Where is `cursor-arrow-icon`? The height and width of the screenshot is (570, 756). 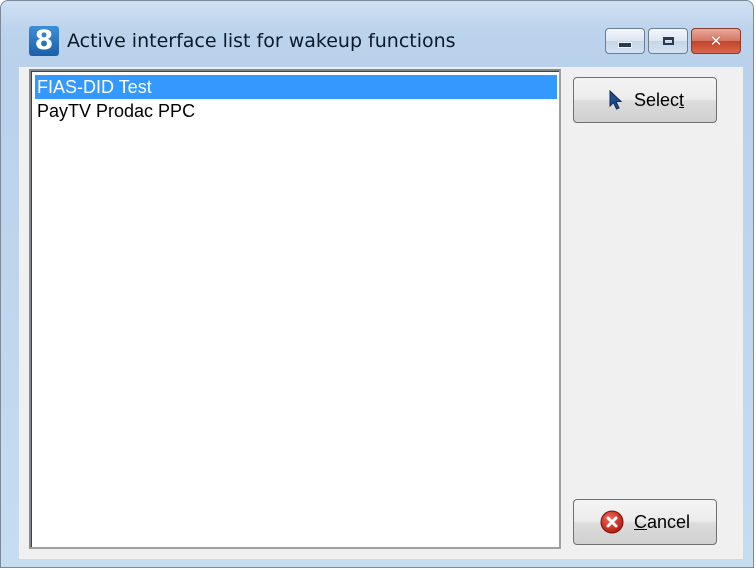
cursor-arrow-icon is located at coordinates (616, 100).